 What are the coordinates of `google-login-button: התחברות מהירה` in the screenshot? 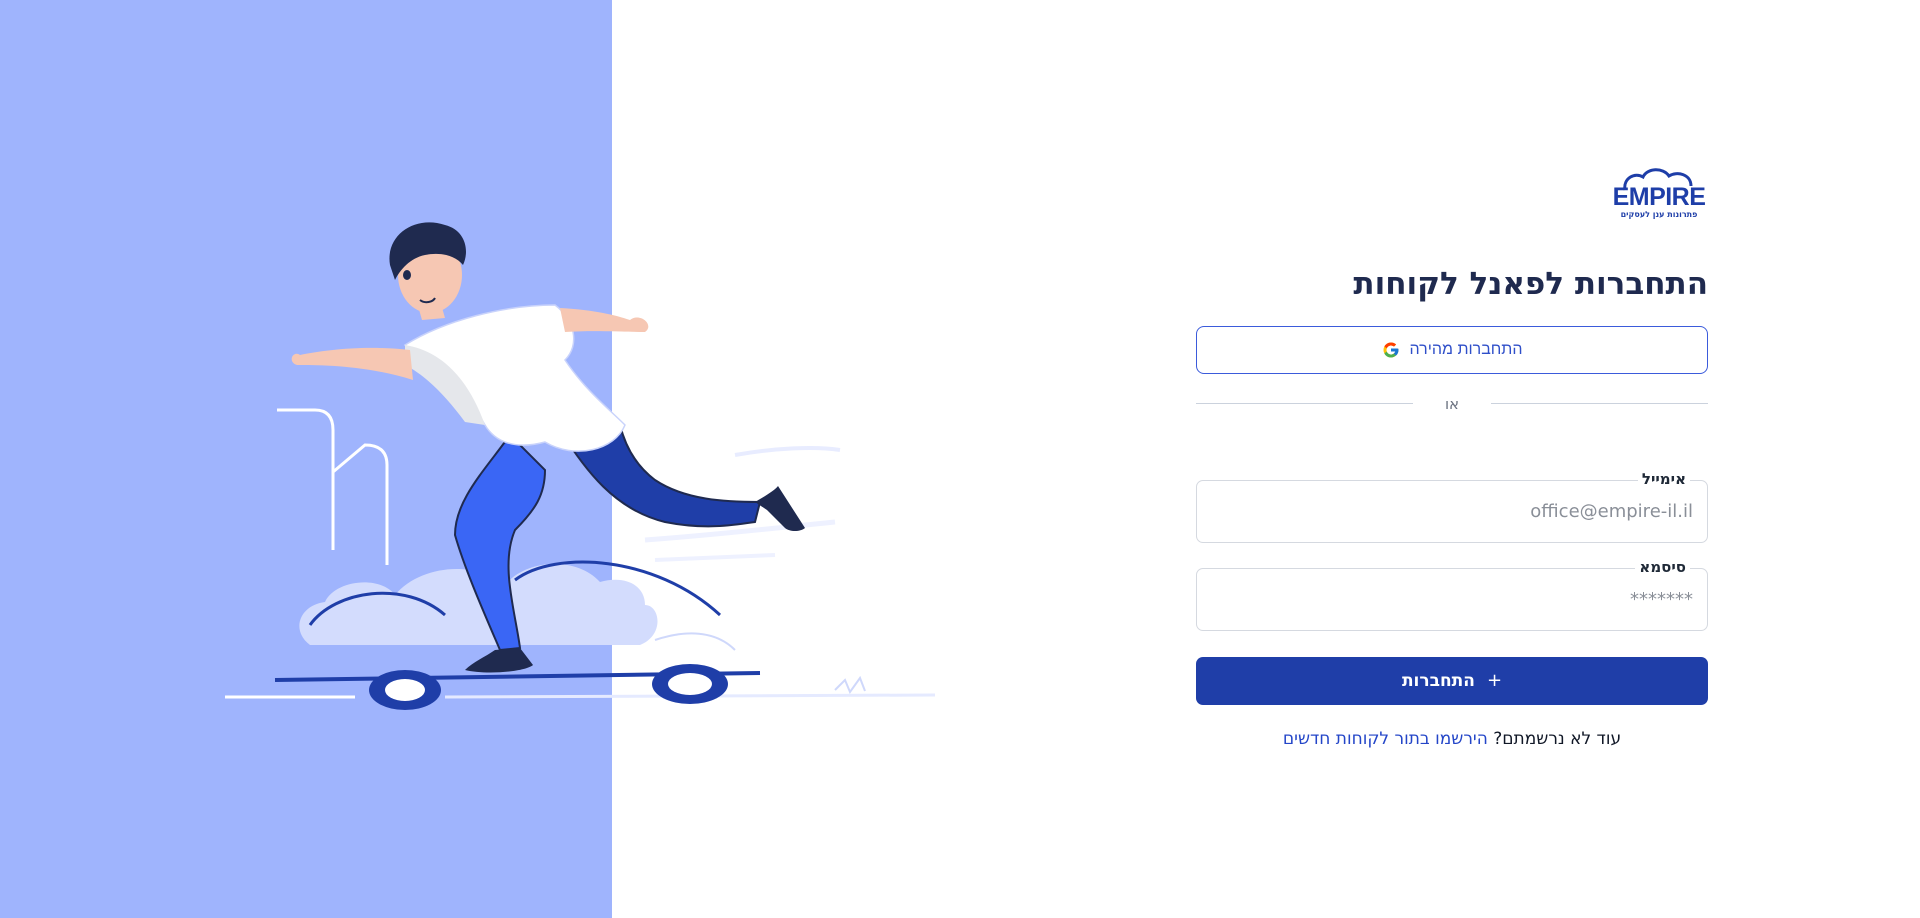 It's located at (1452, 350).